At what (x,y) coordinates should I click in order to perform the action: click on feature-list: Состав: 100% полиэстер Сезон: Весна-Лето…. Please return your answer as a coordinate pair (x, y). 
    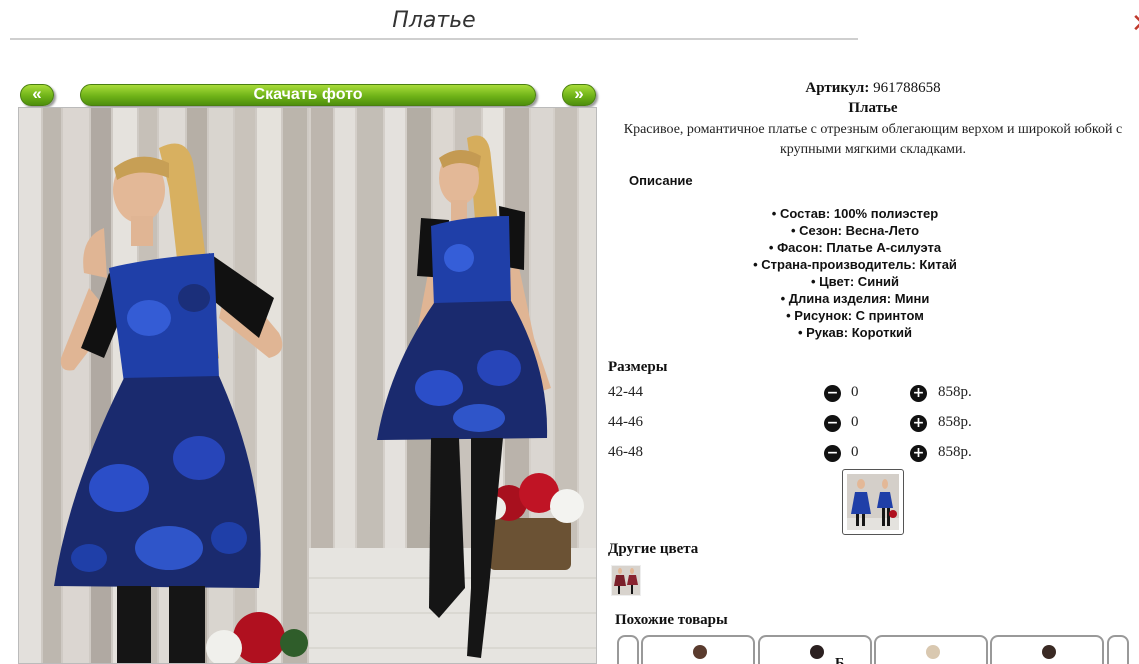
    Looking at the image, I should click on (855, 273).